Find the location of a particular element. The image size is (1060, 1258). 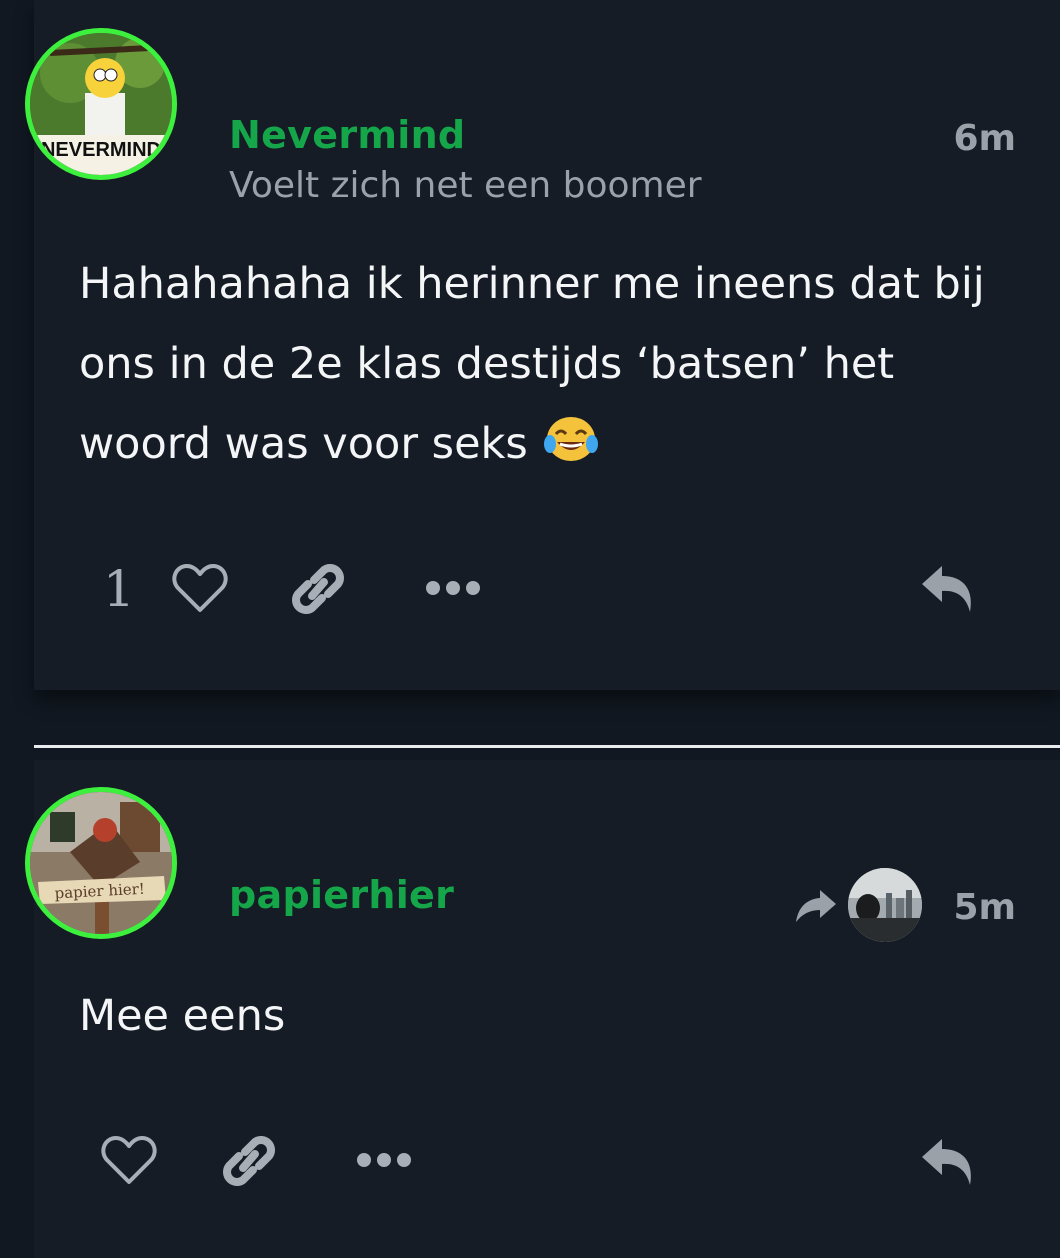

reply-to-avatar is located at coordinates (885, 905).